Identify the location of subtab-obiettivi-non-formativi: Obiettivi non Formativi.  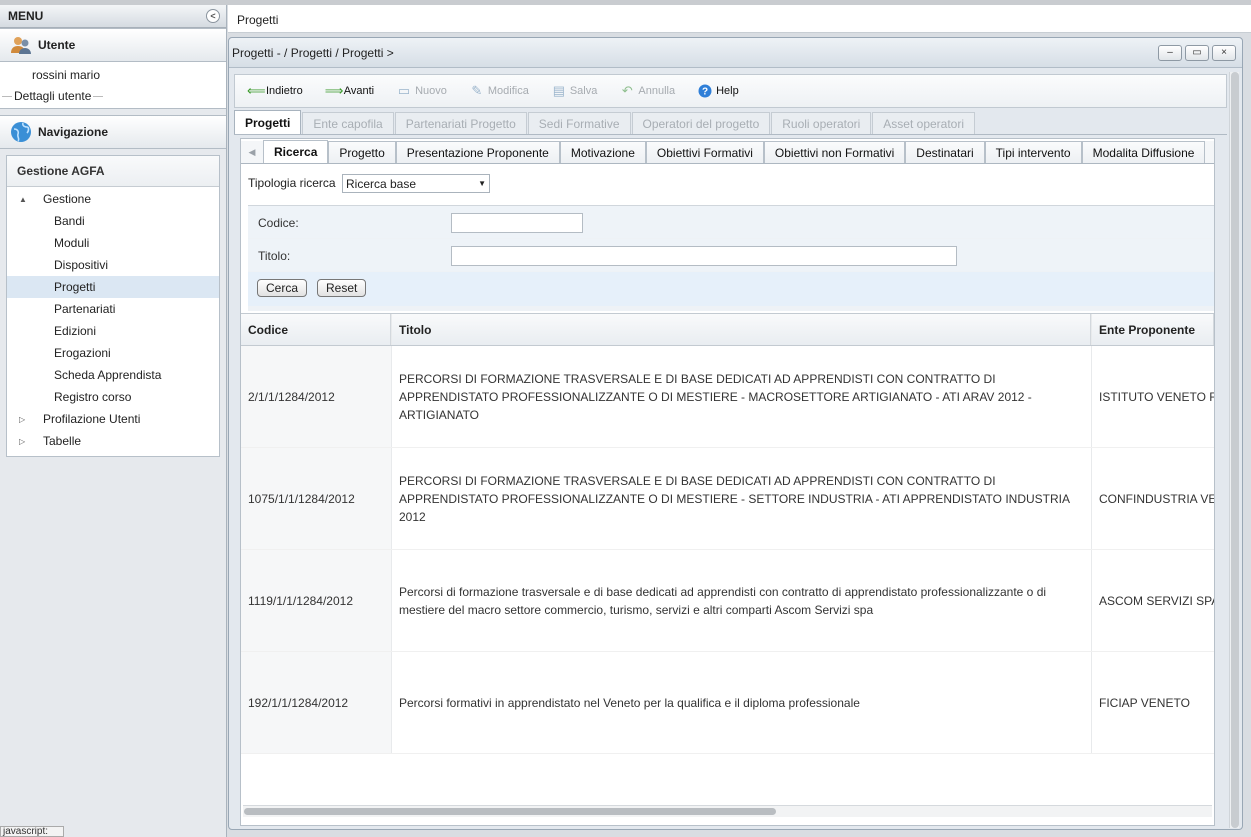
(834, 152).